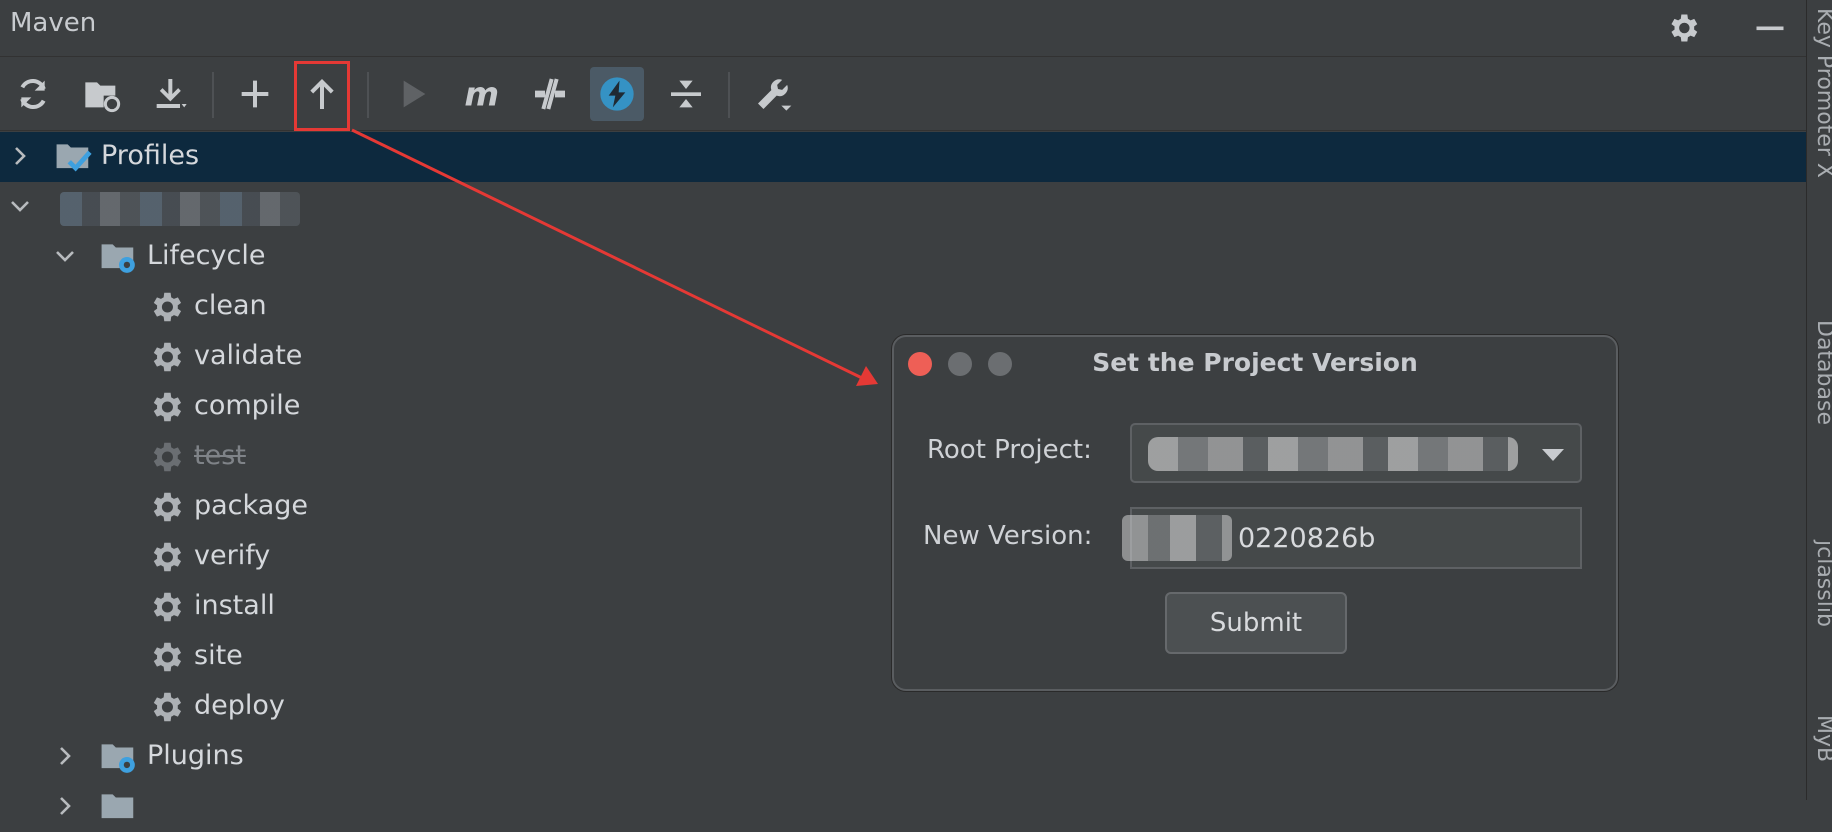 This screenshot has width=1832, height=832. I want to click on tree-label: Profiles, so click(150, 155).